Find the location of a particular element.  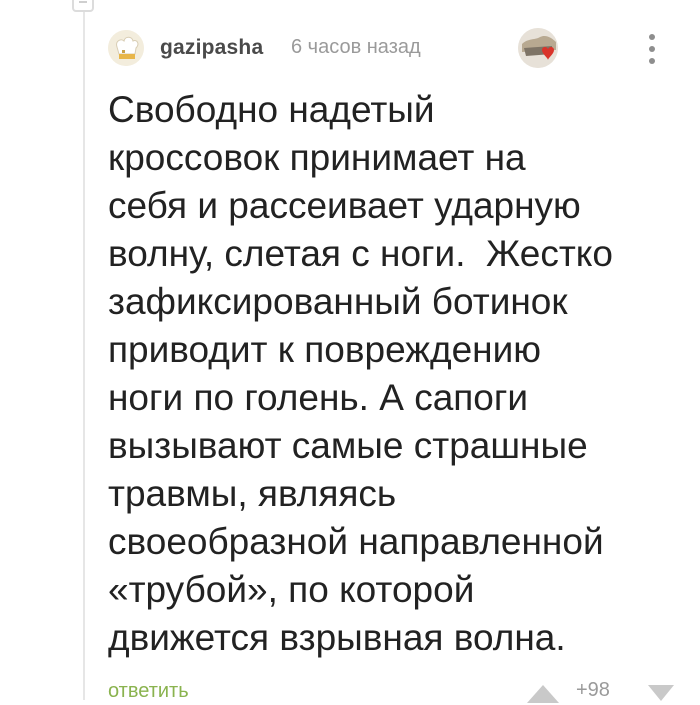

triangle-up-icon is located at coordinates (543, 693).